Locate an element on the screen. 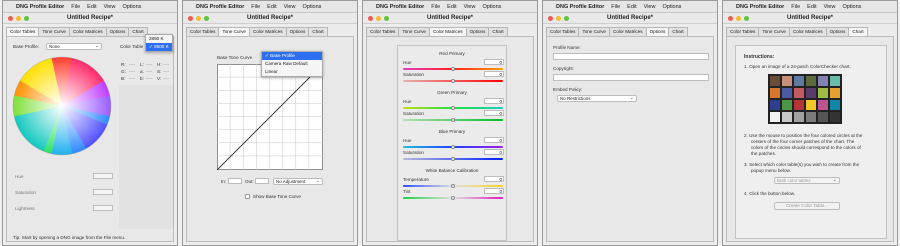 The width and height of the screenshot is (900, 246). green-sat-slider is located at coordinates (453, 120).